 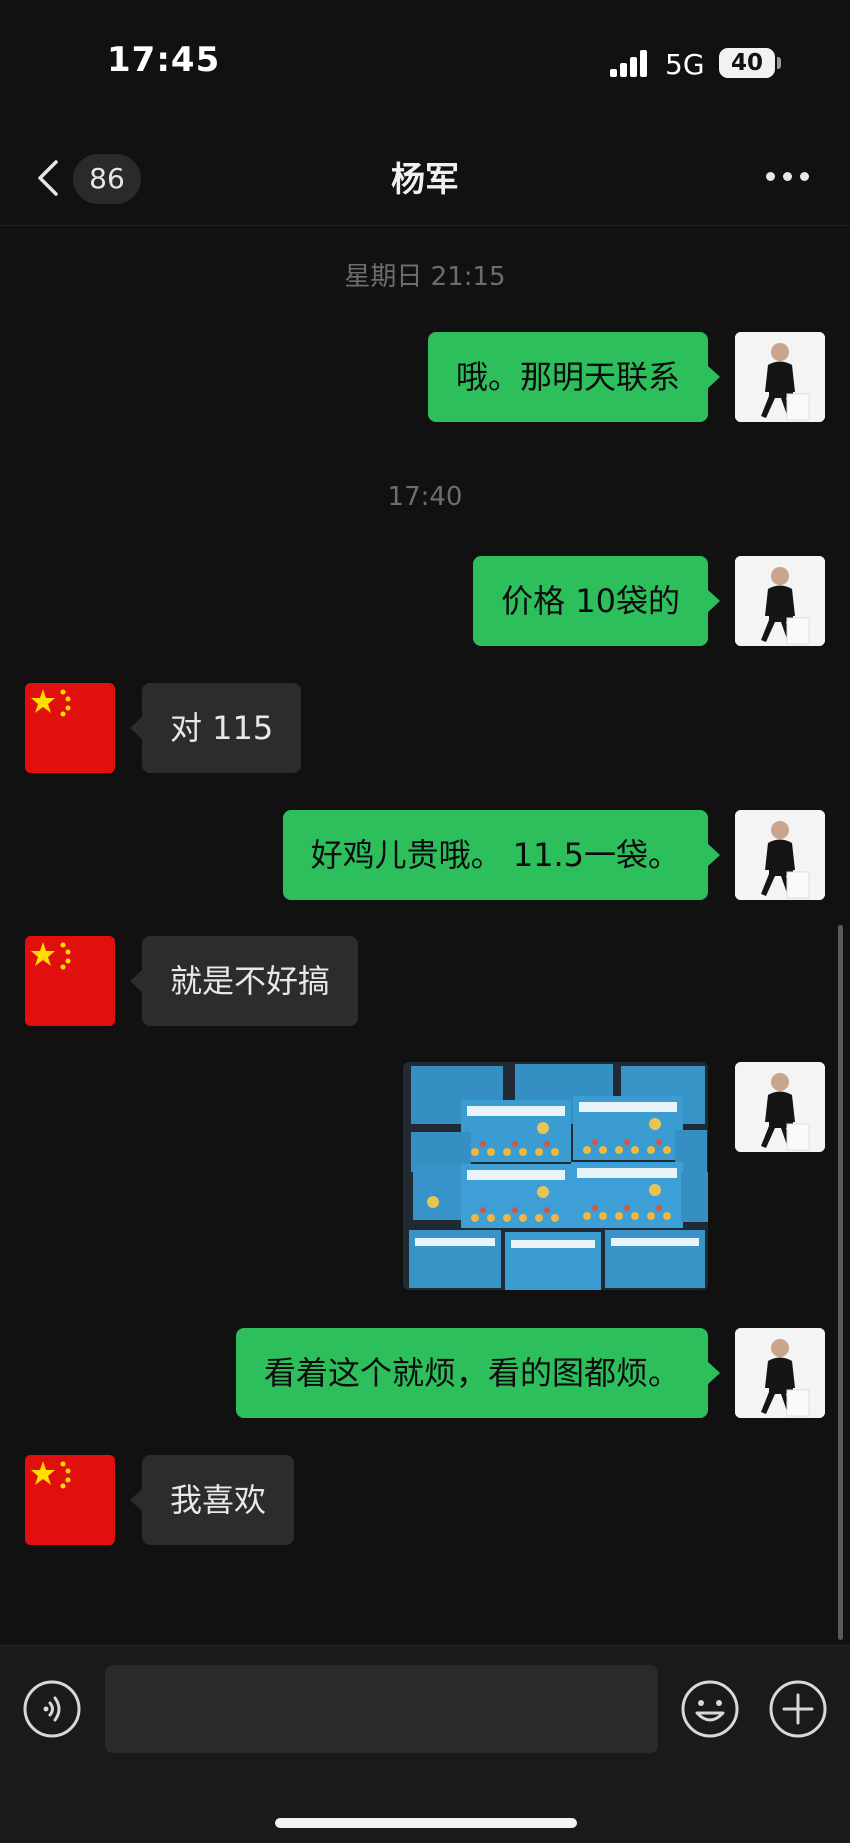 I want to click on message-bubble-incoming: 对 115, so click(x=215, y=728).